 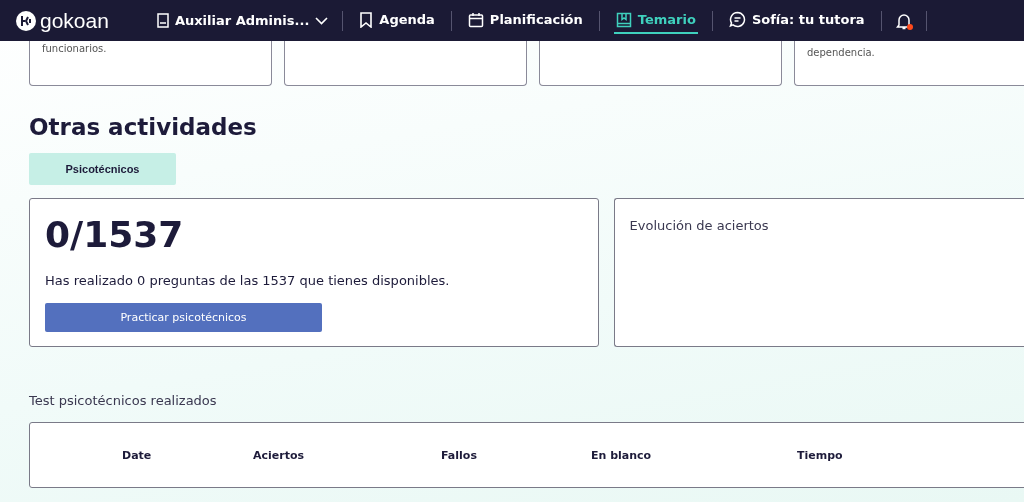 What do you see at coordinates (143, 127) in the screenshot?
I see `section-title: Otras actividades` at bounding box center [143, 127].